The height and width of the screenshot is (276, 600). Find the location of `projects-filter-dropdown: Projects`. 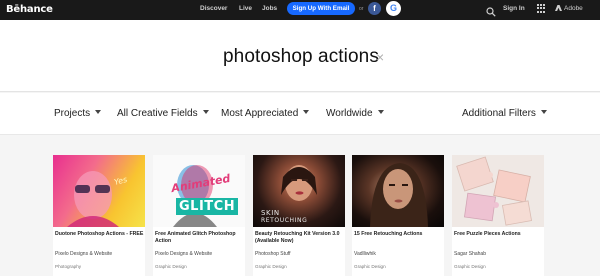

projects-filter-dropdown: Projects is located at coordinates (78, 113).